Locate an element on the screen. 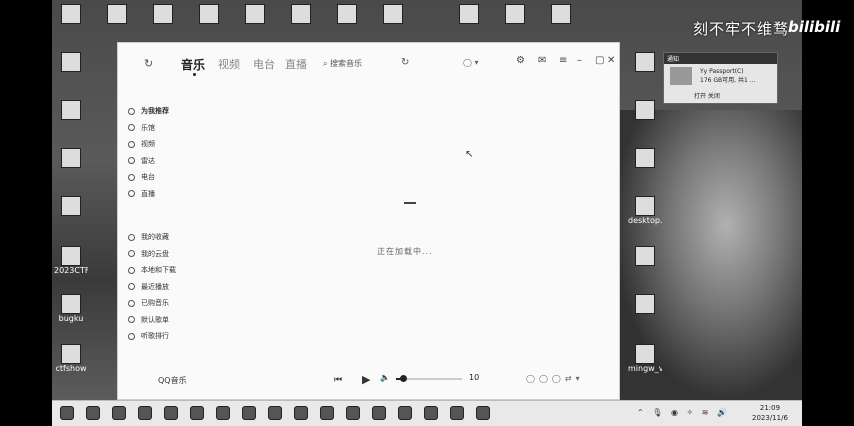 This screenshot has height=426, width=854. letterbox-right is located at coordinates (828, 213).